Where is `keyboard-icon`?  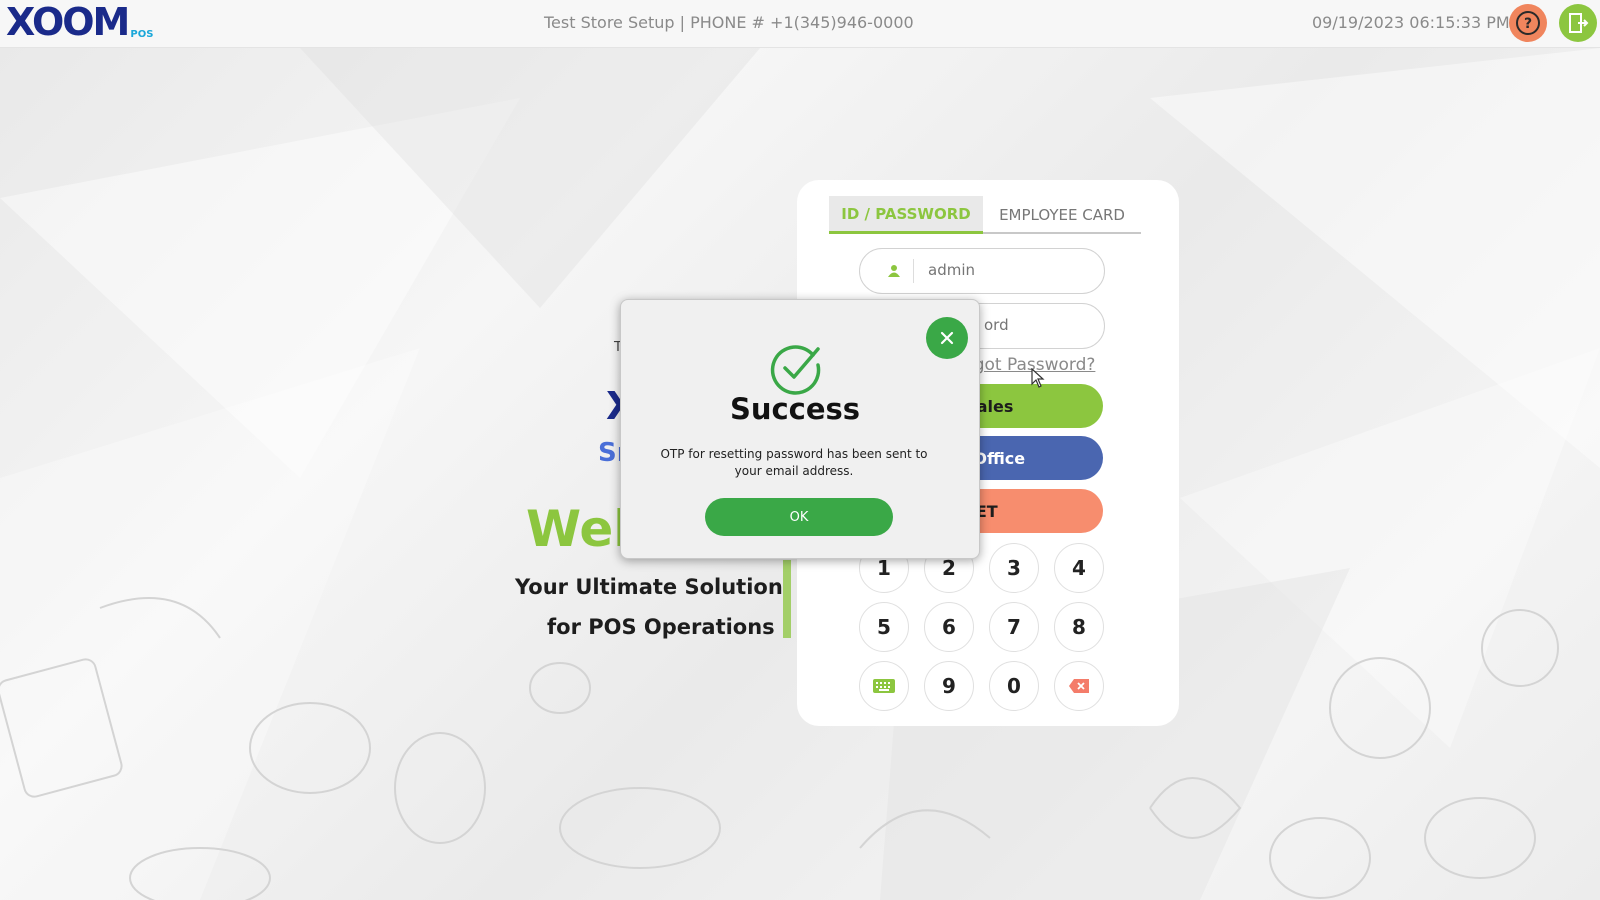 keyboard-icon is located at coordinates (884, 686).